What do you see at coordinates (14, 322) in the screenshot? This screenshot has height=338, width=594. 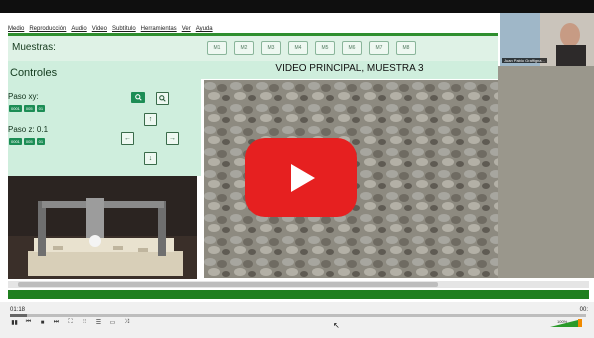 I see `pause-button: ▮▮` at bounding box center [14, 322].